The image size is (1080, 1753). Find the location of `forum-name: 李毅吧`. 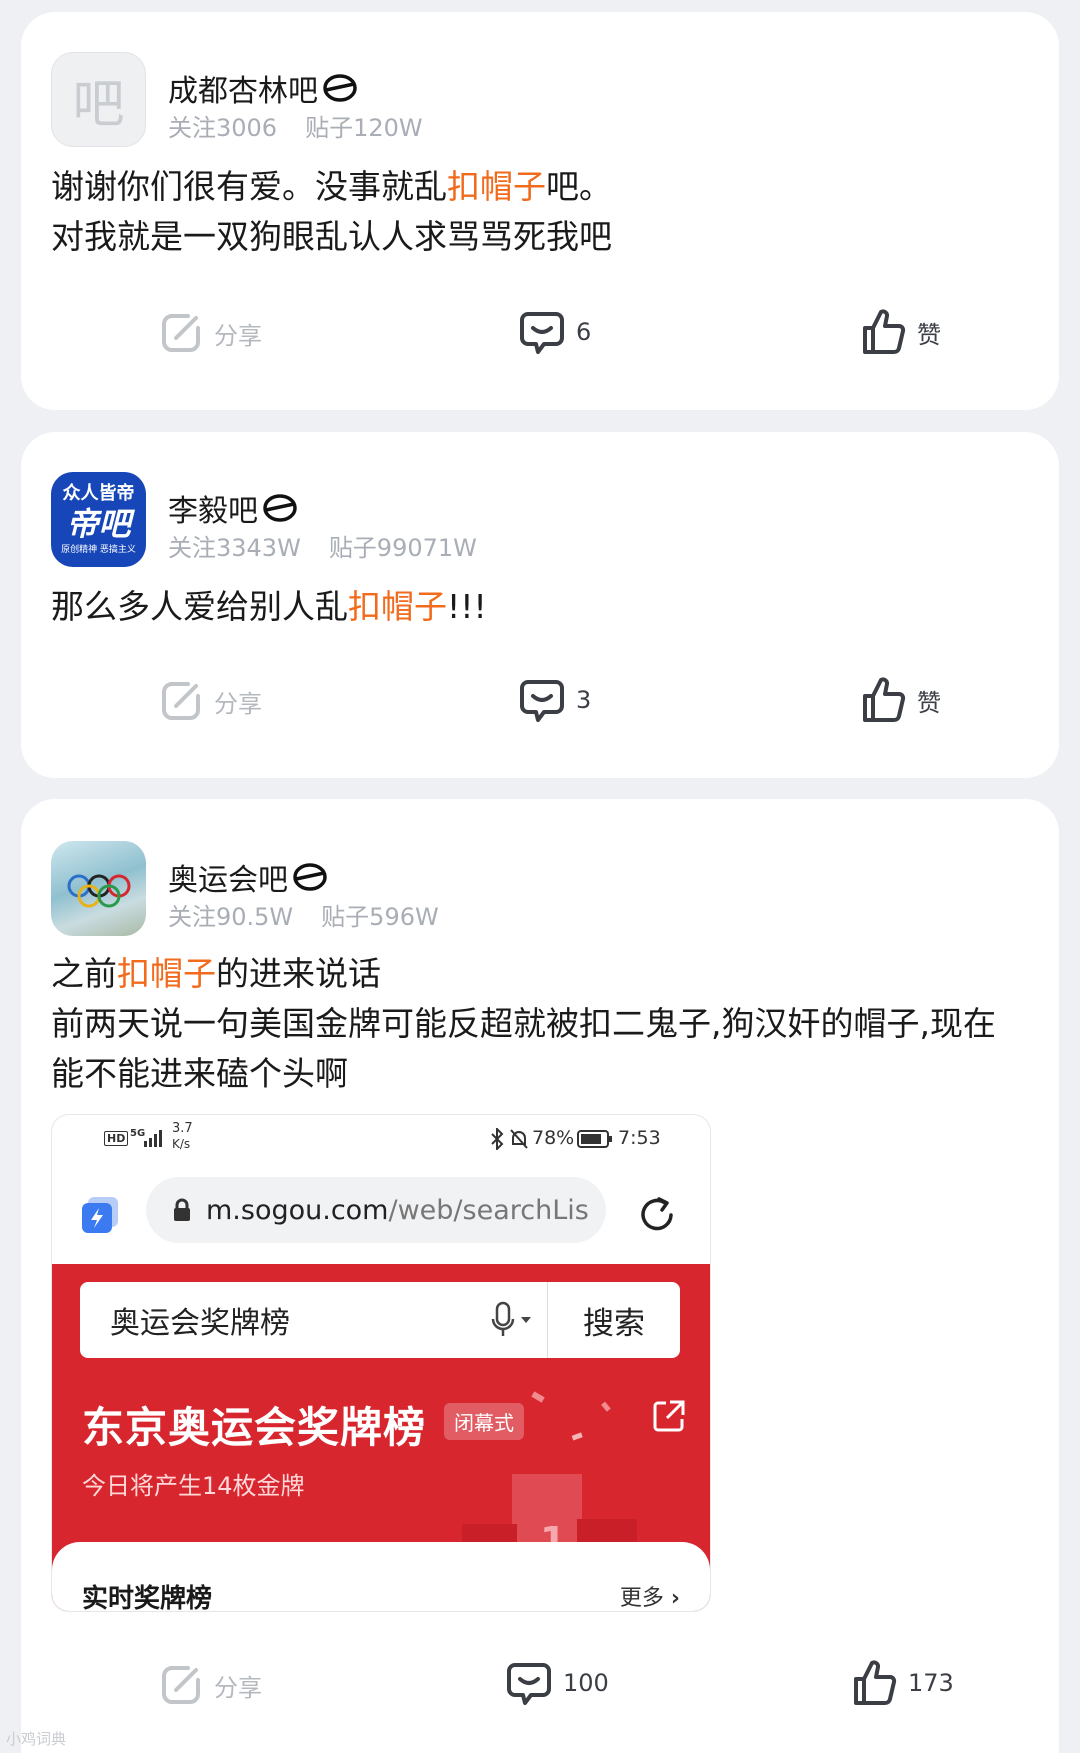

forum-name: 李毅吧 is located at coordinates (233, 508).